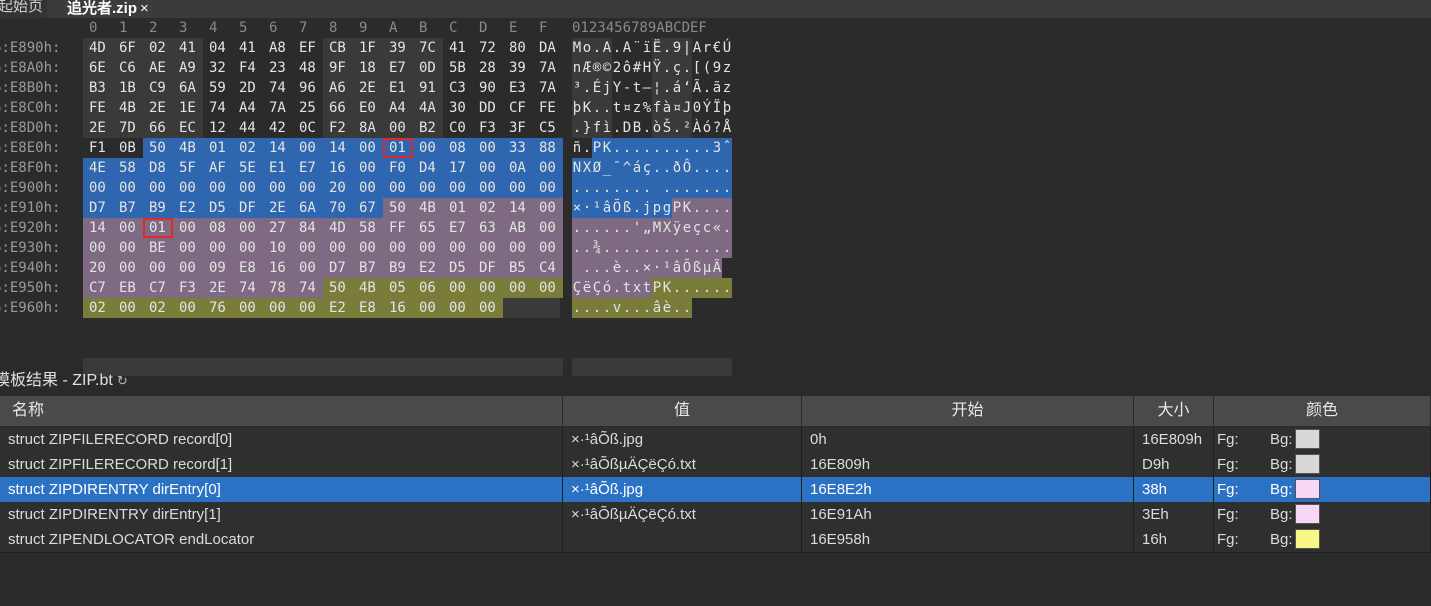 Image resolution: width=1431 pixels, height=606 pixels. What do you see at coordinates (627, 168) in the screenshot?
I see `ascii-char: ^` at bounding box center [627, 168].